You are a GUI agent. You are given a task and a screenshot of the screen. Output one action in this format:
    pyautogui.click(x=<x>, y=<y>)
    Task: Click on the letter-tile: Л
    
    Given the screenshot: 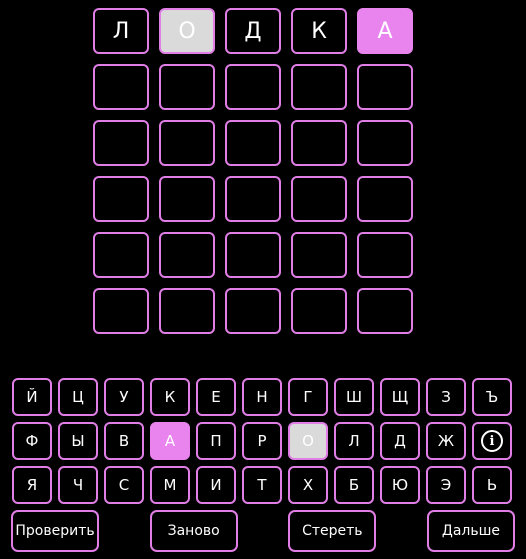 What is the action you would take?
    pyautogui.click(x=121, y=31)
    